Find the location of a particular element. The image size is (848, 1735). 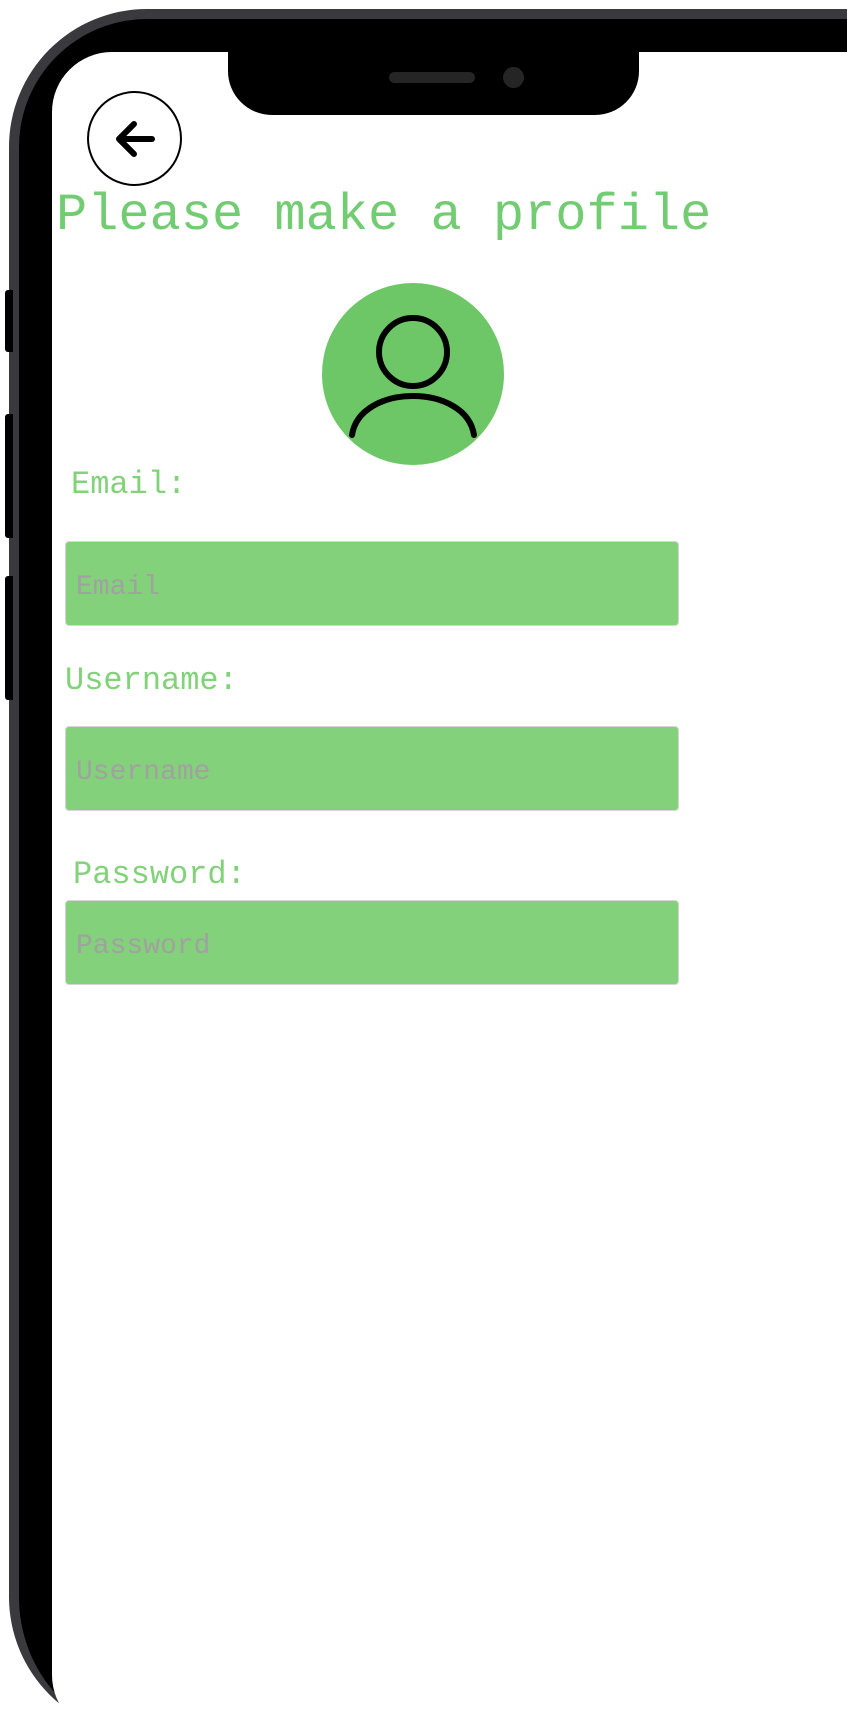

volume-down-button is located at coordinates (9, 638).